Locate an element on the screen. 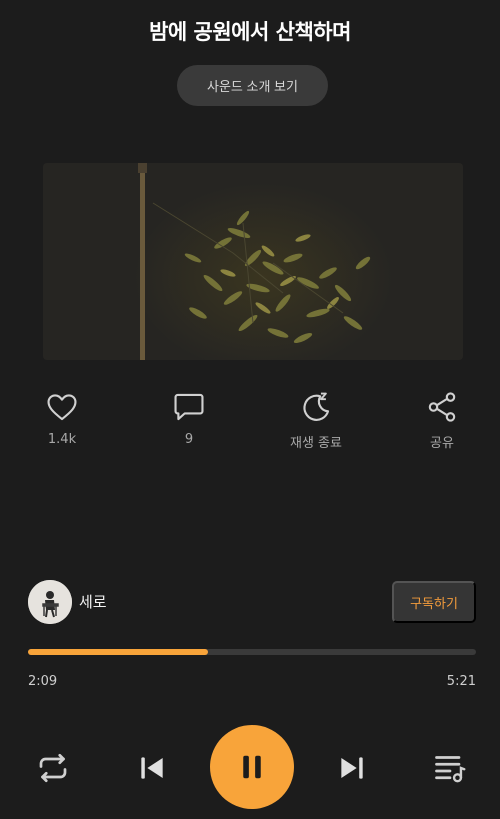  pause-button is located at coordinates (252, 767).